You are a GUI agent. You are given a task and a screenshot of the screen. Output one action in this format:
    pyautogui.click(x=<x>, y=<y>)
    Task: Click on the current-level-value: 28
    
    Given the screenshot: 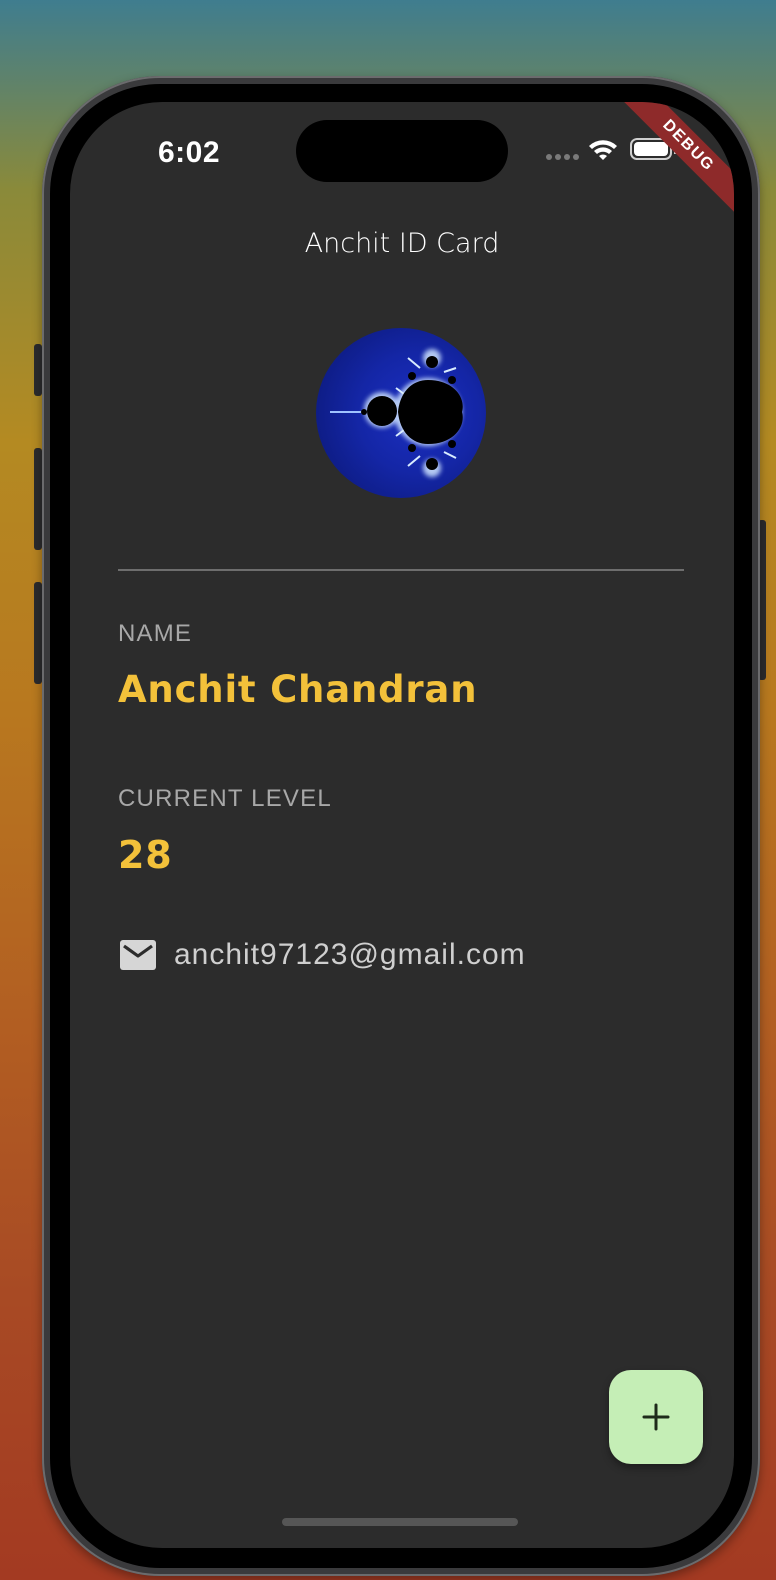 What is the action you would take?
    pyautogui.click(x=145, y=855)
    